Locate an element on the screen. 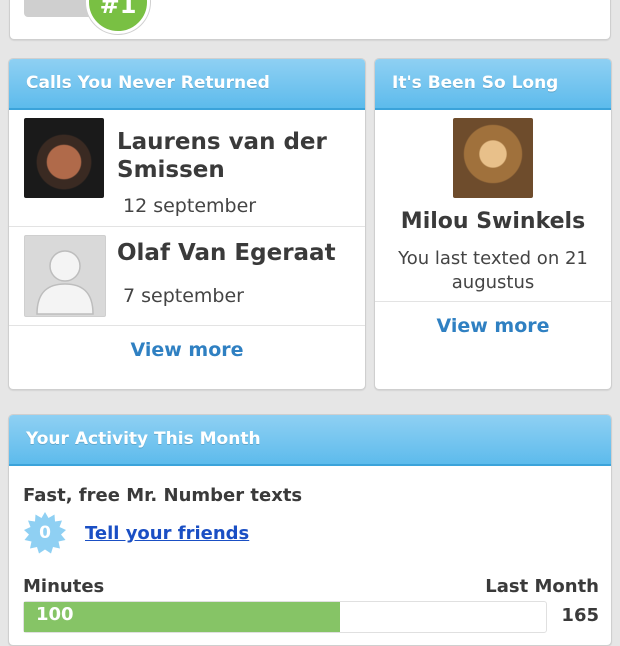 The width and height of the screenshot is (620, 646). minutes-progress-fill: 100 is located at coordinates (182, 617).